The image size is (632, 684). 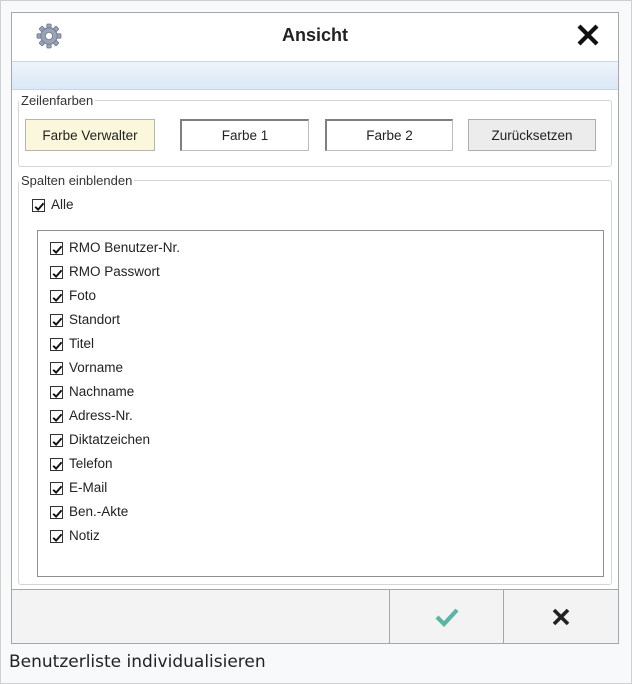 I want to click on color-1-button: Farbe 1, so click(x=244, y=135).